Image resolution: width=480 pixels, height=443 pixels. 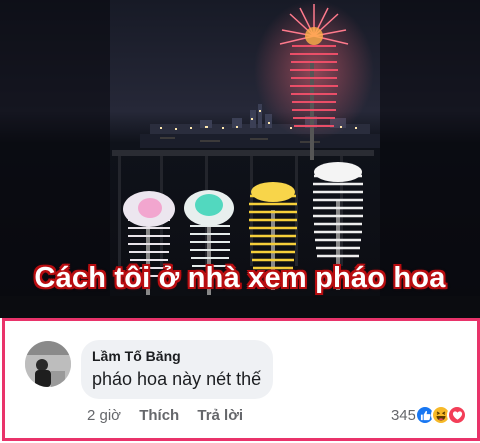 What do you see at coordinates (457, 415) in the screenshot?
I see `love-icon` at bounding box center [457, 415].